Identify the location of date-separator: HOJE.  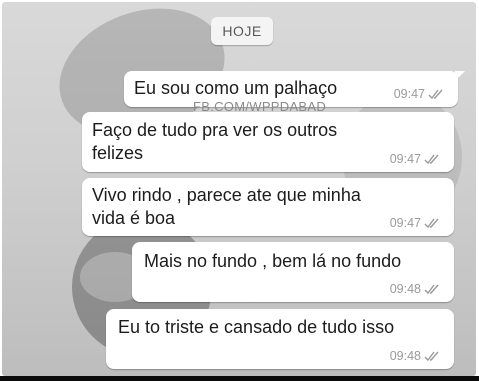
(242, 31).